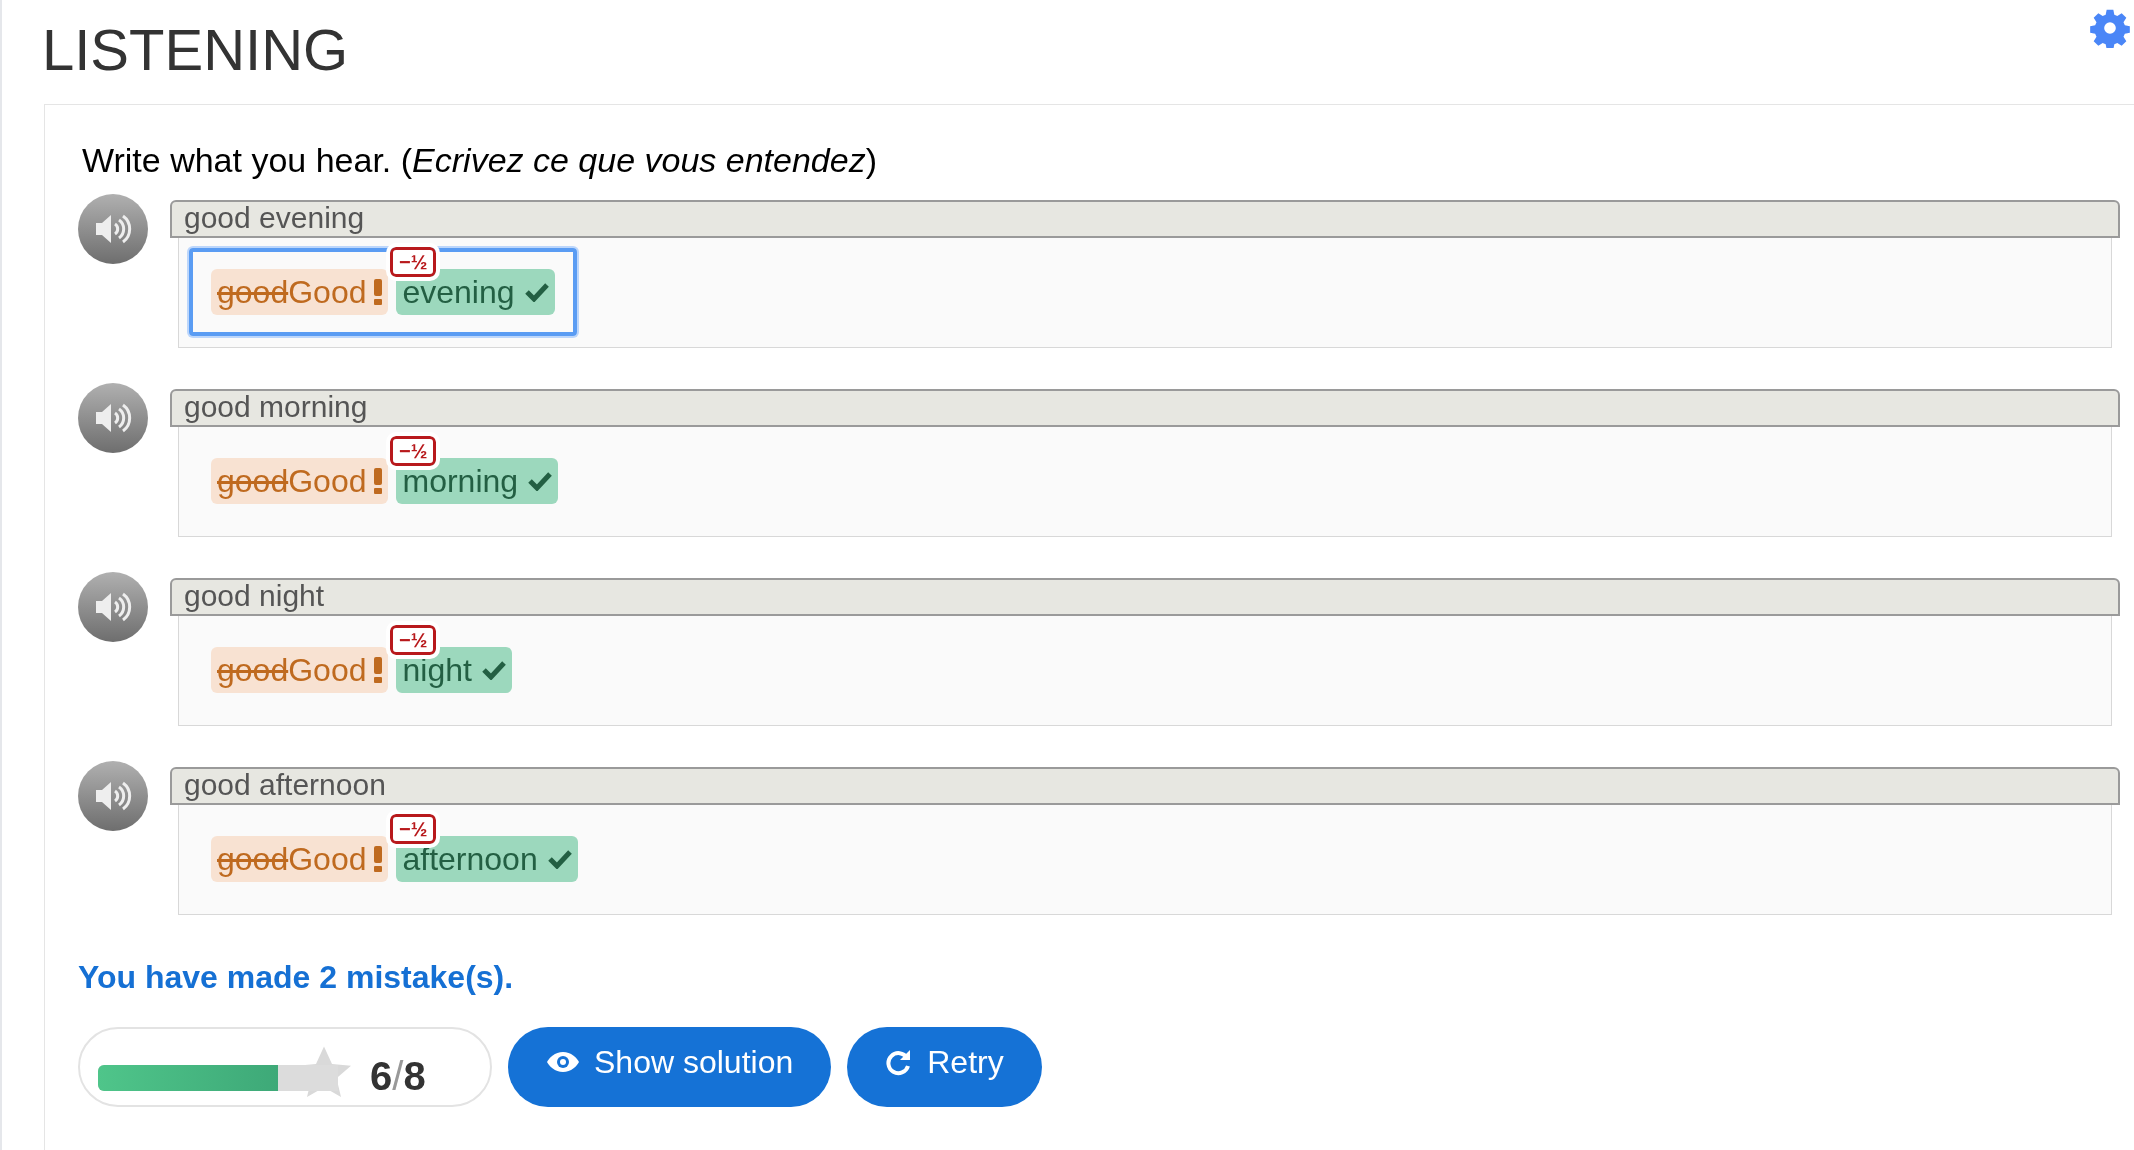  I want to click on retry-button: Retry, so click(944, 1067).